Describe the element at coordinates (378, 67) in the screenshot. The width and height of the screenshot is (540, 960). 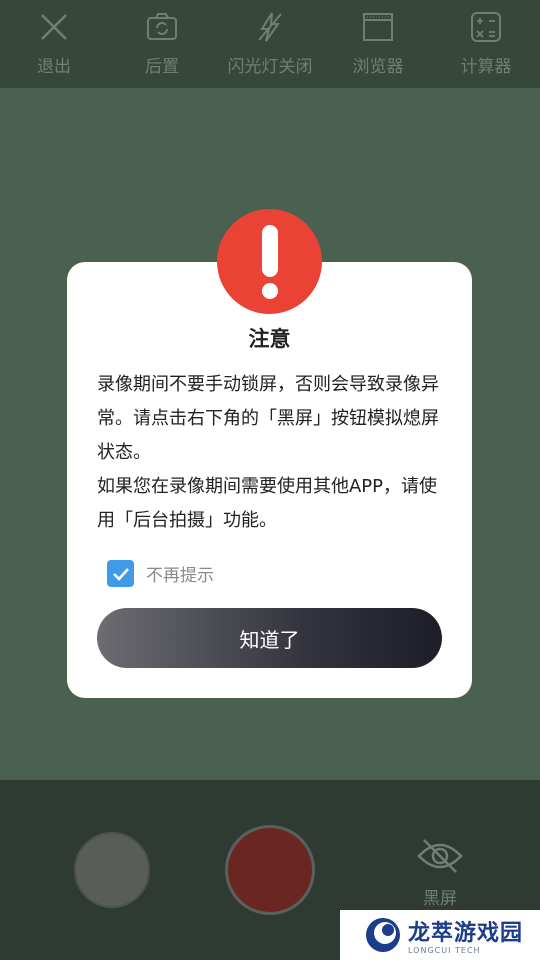
I see `browser-label: 浏览器` at that location.